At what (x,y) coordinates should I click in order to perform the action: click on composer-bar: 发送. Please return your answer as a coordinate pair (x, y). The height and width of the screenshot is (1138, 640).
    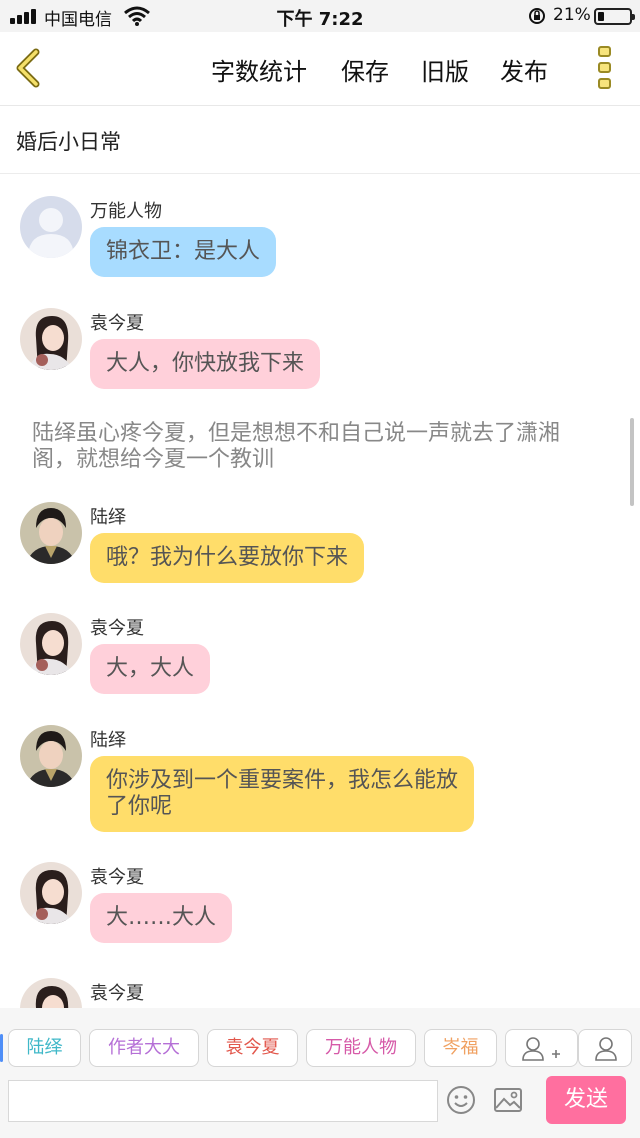
    Looking at the image, I should click on (320, 1106).